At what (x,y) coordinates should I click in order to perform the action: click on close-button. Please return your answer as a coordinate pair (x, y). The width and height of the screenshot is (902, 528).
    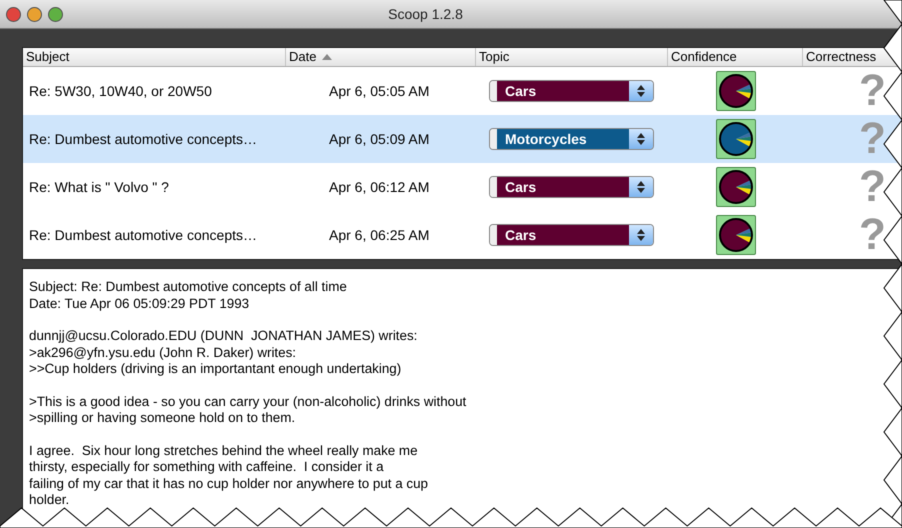
    Looking at the image, I should click on (13, 14).